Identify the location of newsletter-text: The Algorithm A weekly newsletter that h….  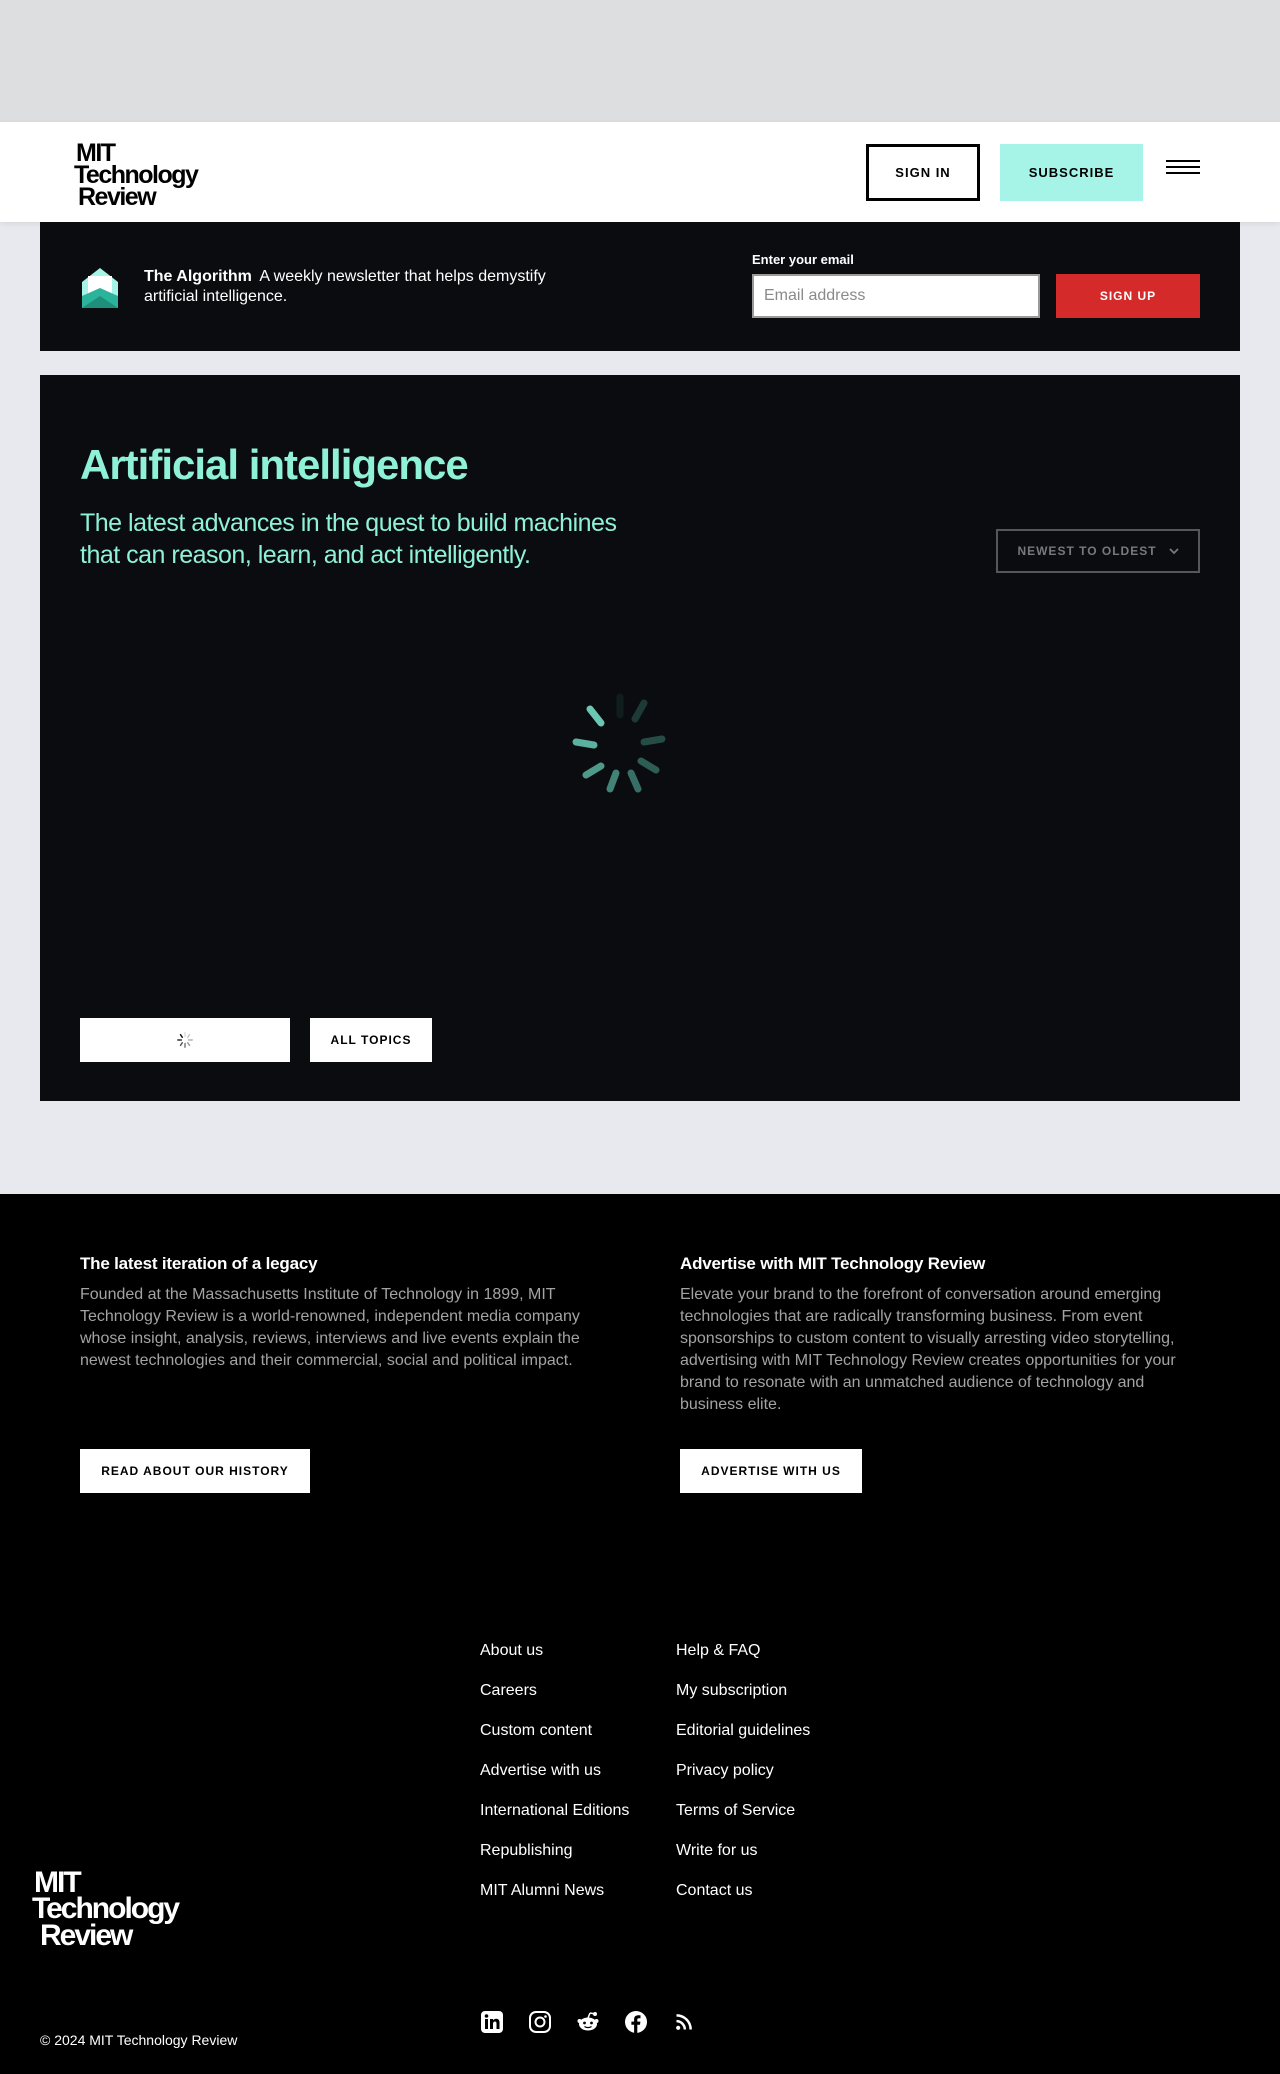
(354, 287).